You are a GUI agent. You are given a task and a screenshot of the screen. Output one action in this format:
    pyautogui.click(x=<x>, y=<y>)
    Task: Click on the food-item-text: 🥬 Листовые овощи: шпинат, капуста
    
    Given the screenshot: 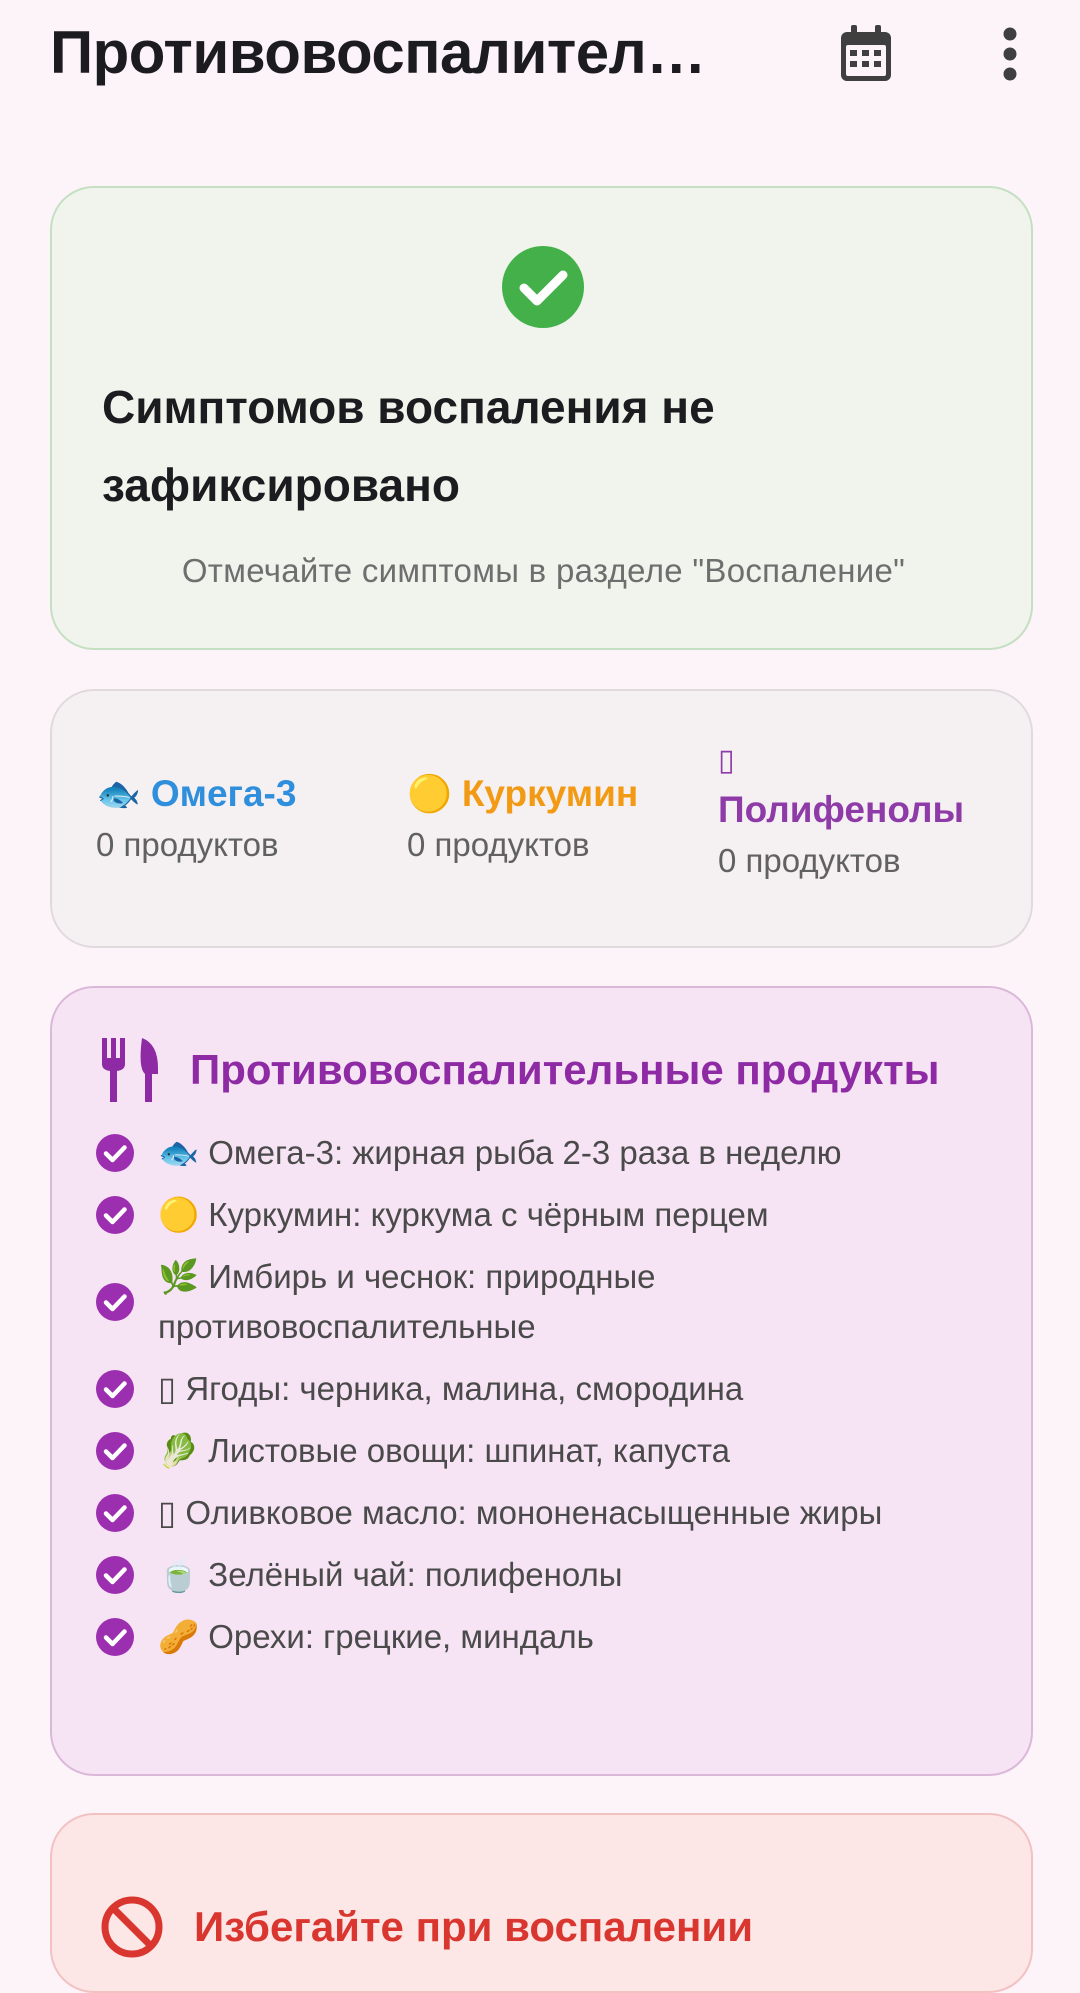 What is the action you would take?
    pyautogui.click(x=444, y=1450)
    